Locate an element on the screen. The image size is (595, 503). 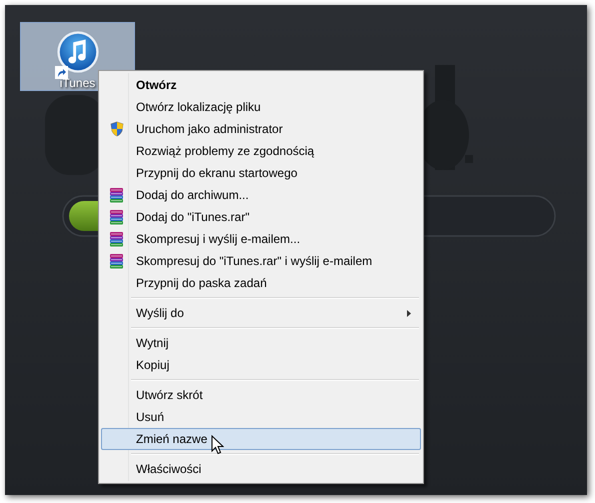
menu-item: Rozwiąż problemy ze zgodnością is located at coordinates (261, 151).